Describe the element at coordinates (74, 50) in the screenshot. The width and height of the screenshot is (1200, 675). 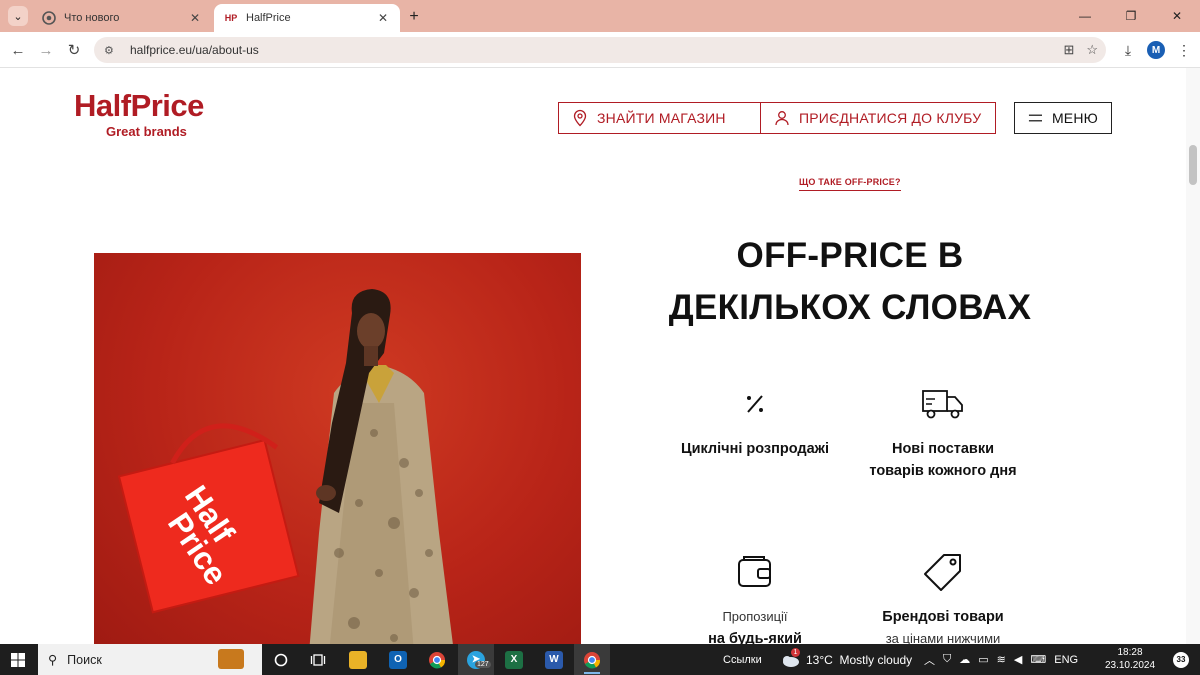
I see `reload-button: ↻` at that location.